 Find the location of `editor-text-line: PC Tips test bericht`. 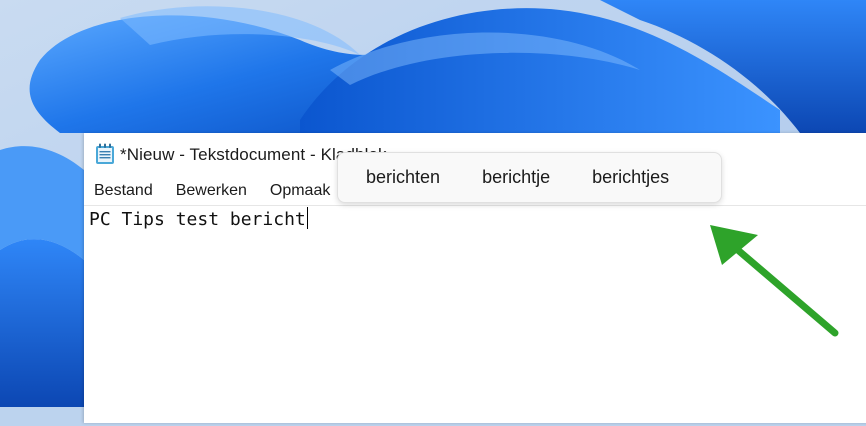

editor-text-line: PC Tips test bericht is located at coordinates (198, 220).